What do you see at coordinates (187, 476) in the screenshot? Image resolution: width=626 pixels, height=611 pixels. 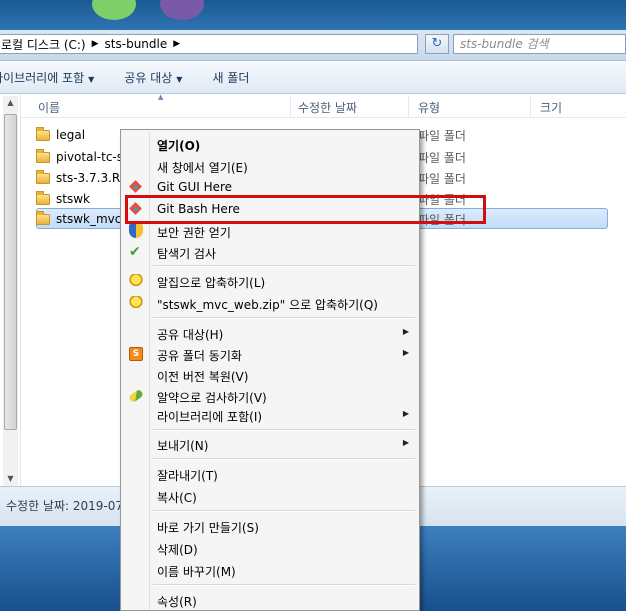 I see `menu-label: 잘라내기(T)` at bounding box center [187, 476].